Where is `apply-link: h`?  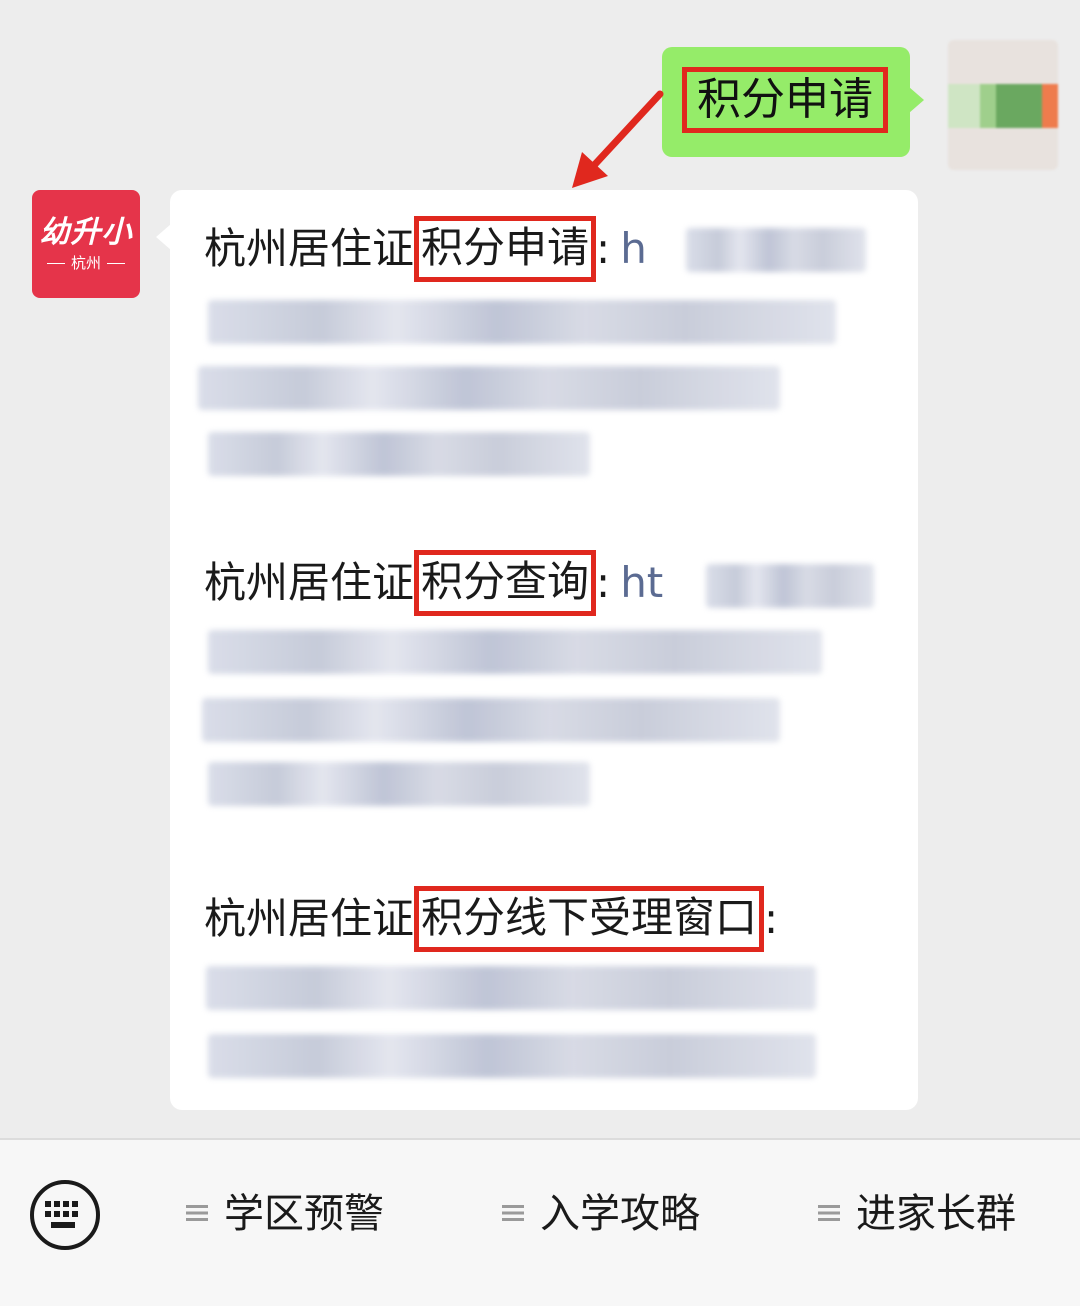 apply-link: h is located at coordinates (633, 249).